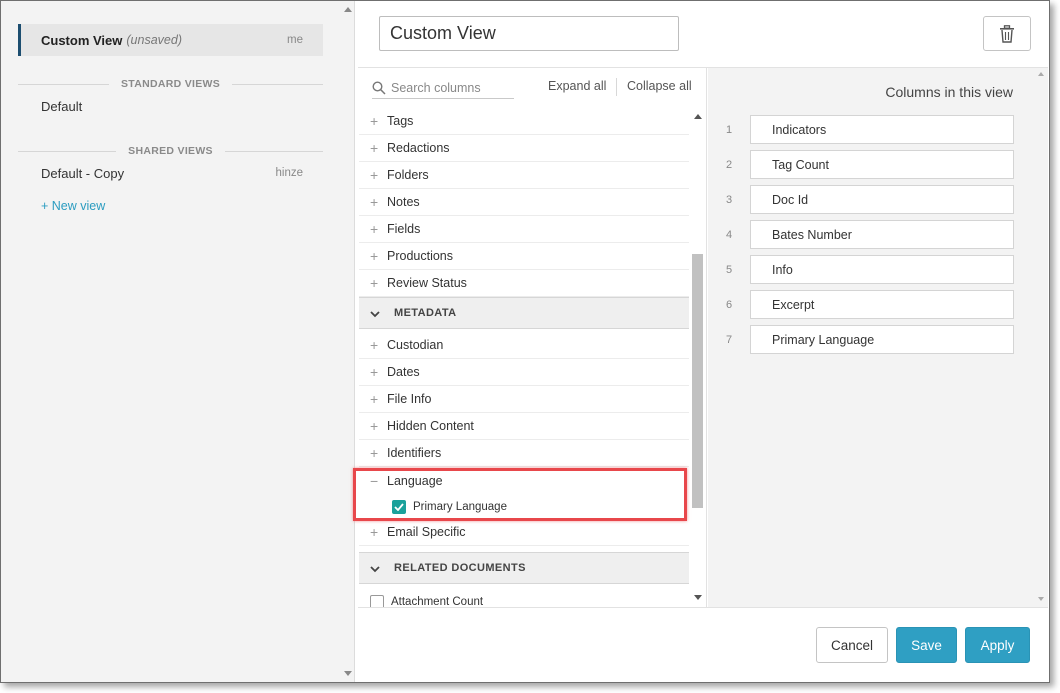 Image resolution: width=1060 pixels, height=693 pixels. What do you see at coordinates (73, 206) in the screenshot?
I see `new-view-link: + New view` at bounding box center [73, 206].